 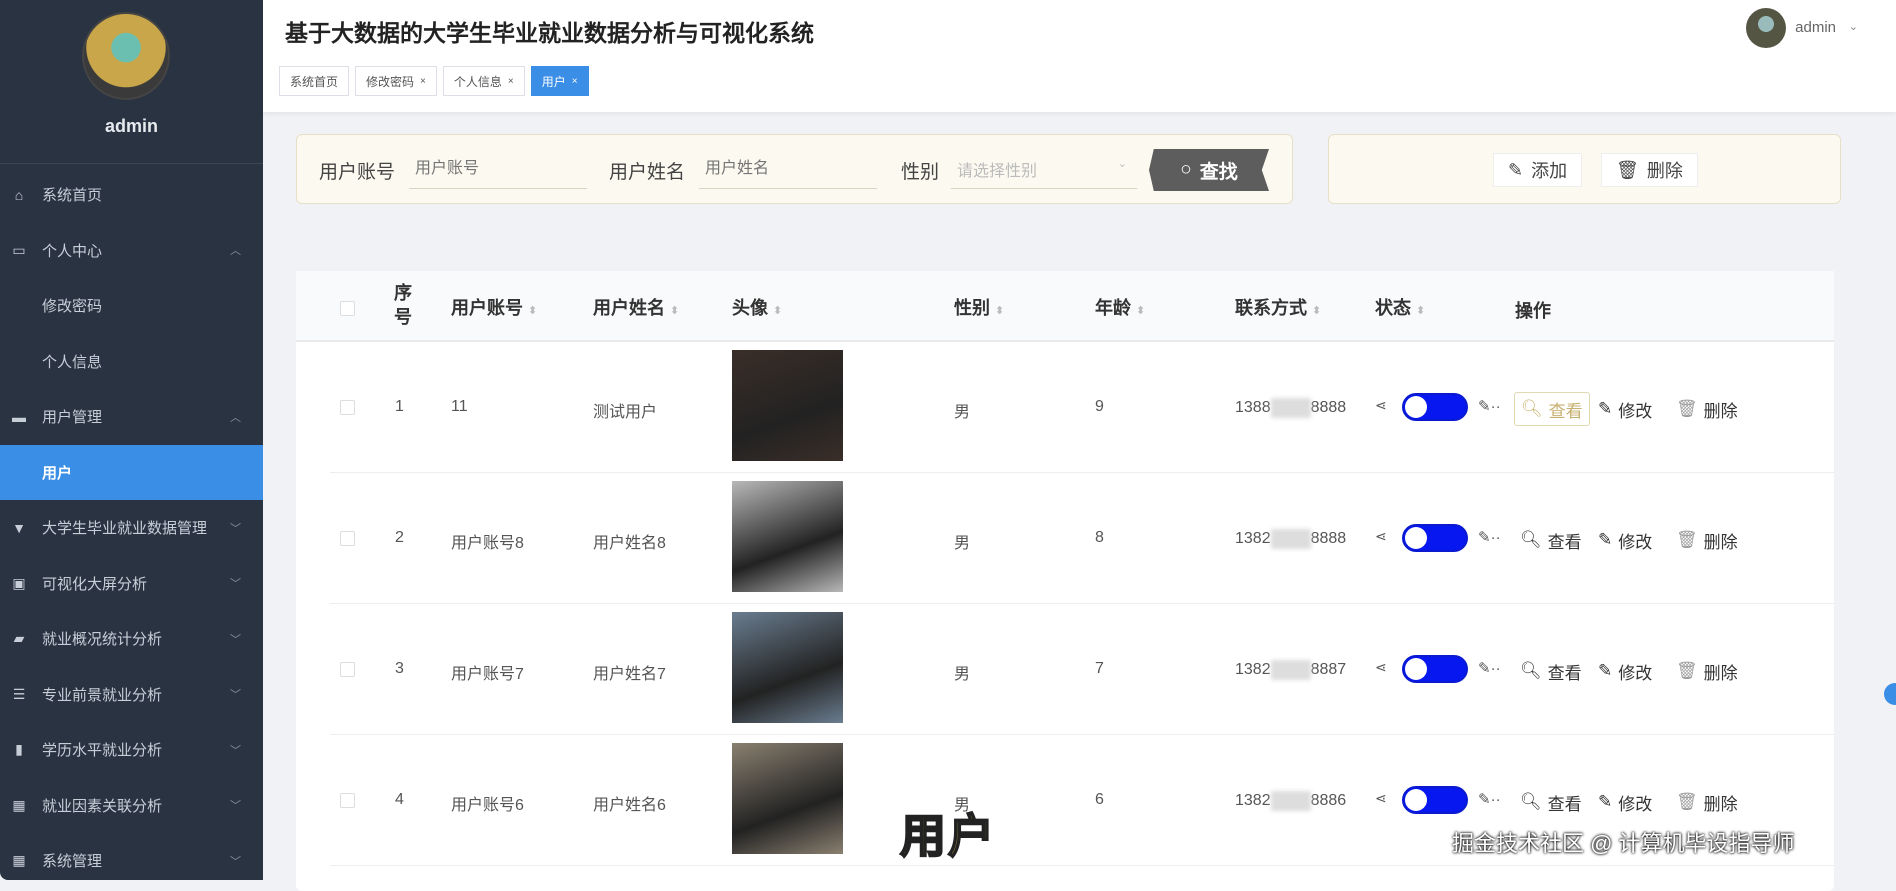 I want to click on cell-age: 8, so click(x=1099, y=537).